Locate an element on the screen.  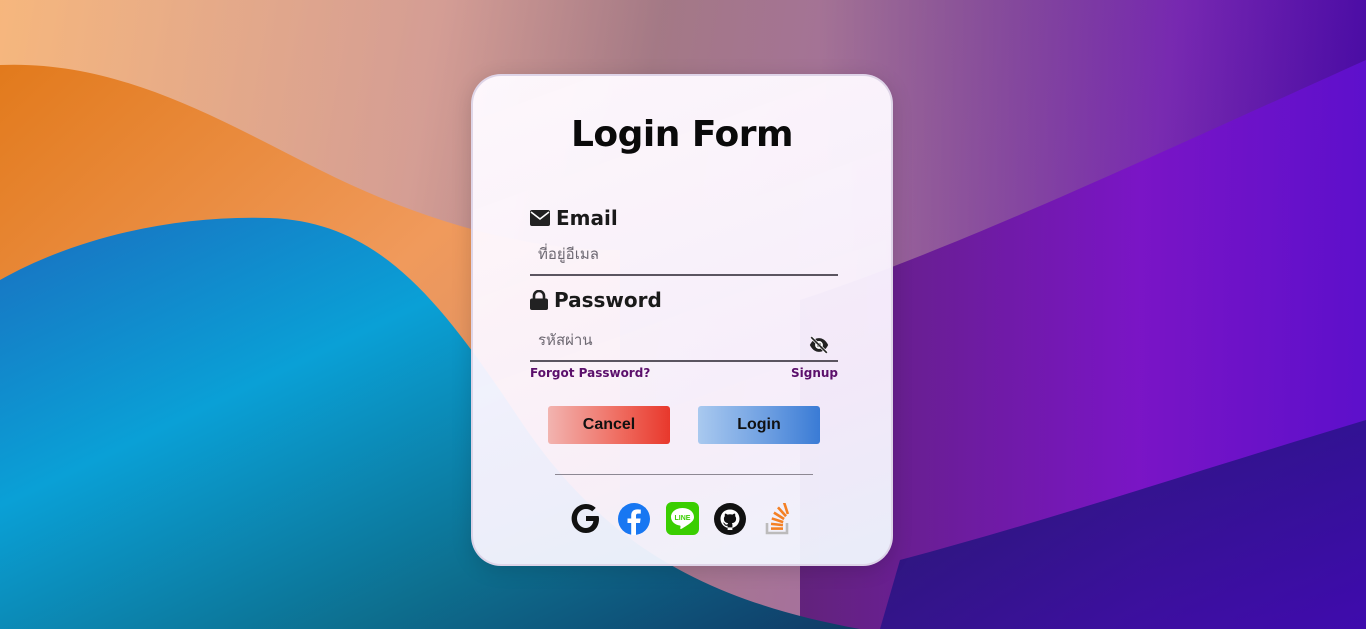
line-icon: LINE is located at coordinates (682, 518).